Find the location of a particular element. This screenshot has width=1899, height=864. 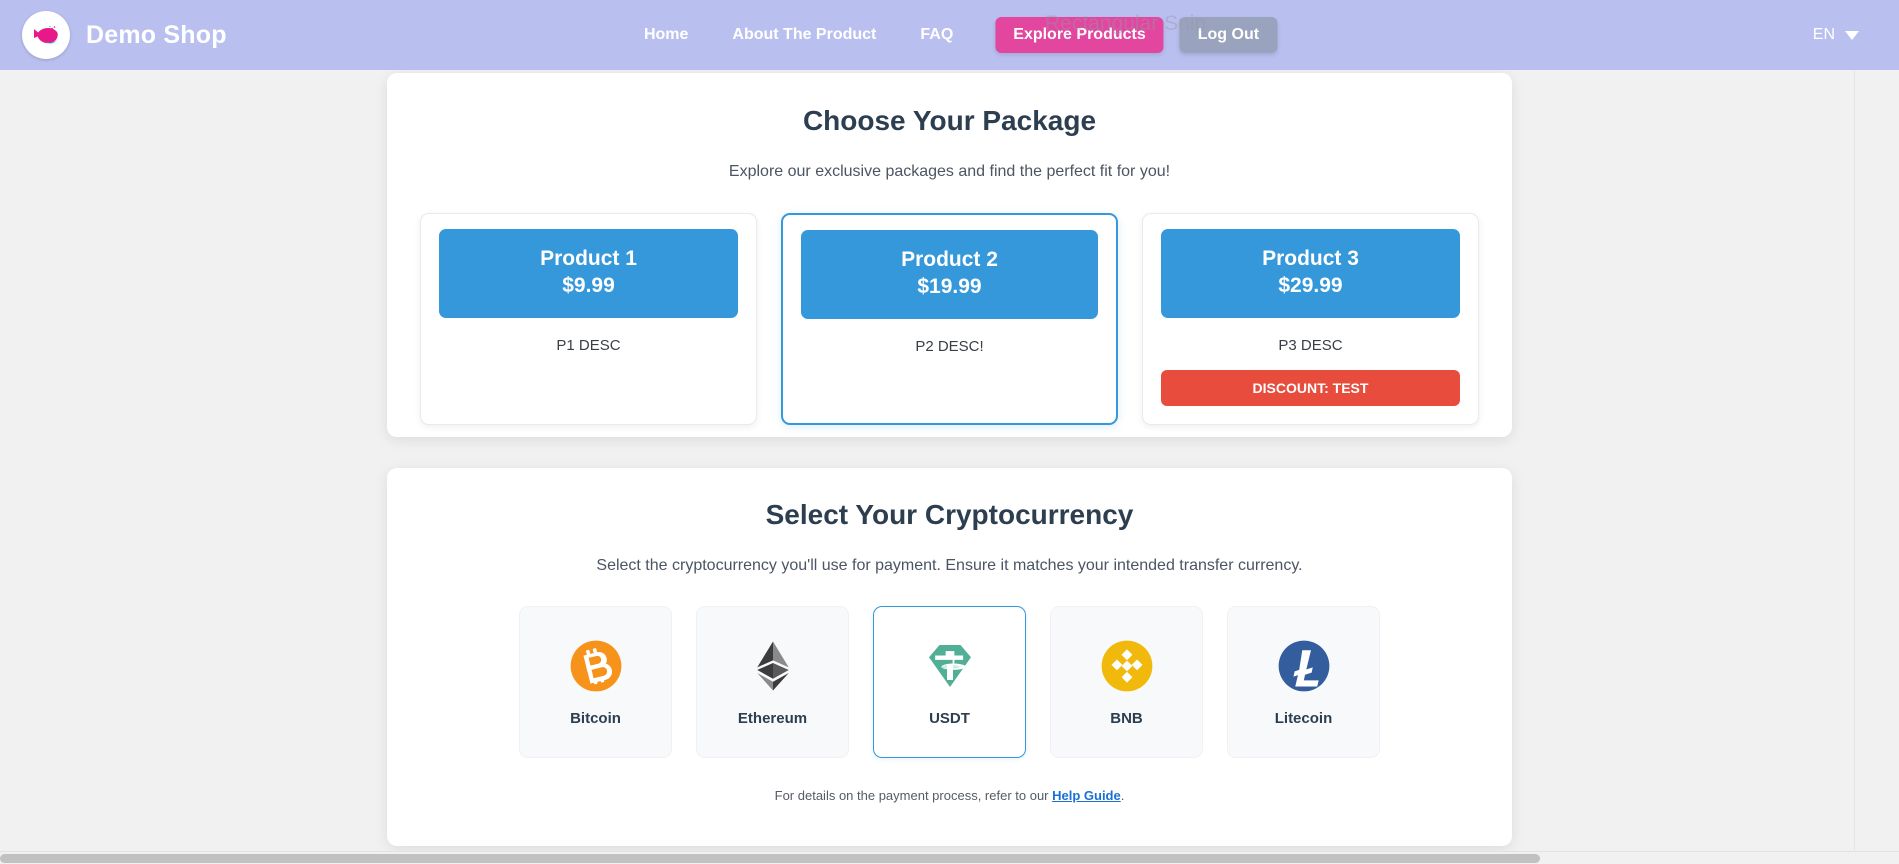

crypto-option-bitcoin-label: Bitcoin is located at coordinates (595, 718).